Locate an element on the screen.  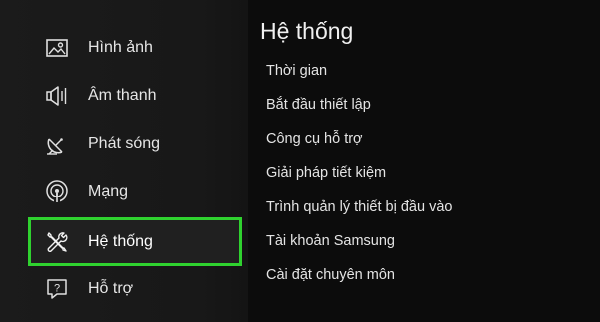
sidebar-item-label: Mạng is located at coordinates (108, 191).